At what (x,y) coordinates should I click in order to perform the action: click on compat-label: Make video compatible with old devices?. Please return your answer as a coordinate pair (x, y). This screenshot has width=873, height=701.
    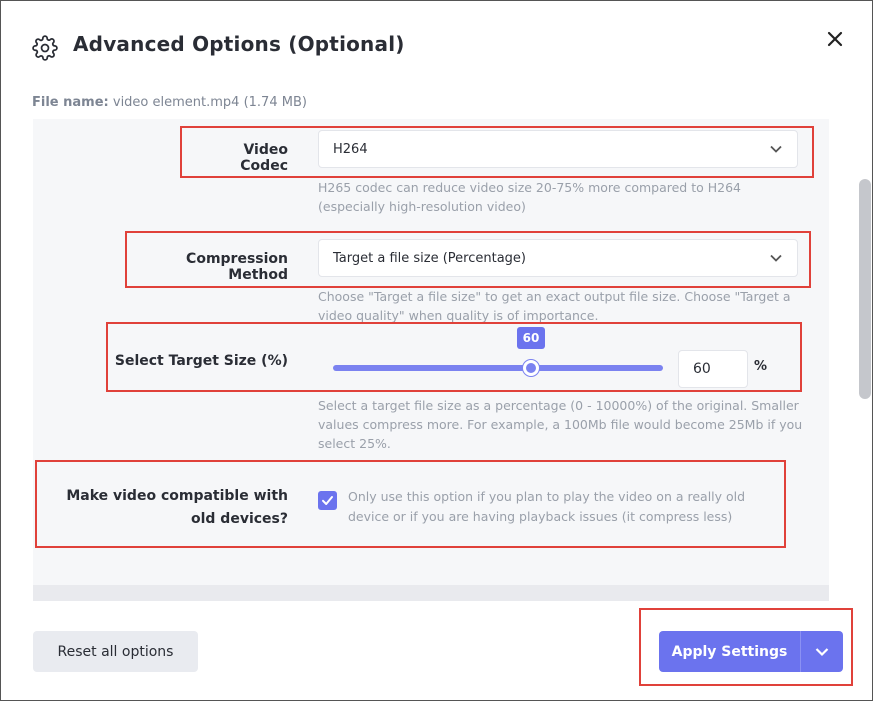
    Looking at the image, I should click on (174, 508).